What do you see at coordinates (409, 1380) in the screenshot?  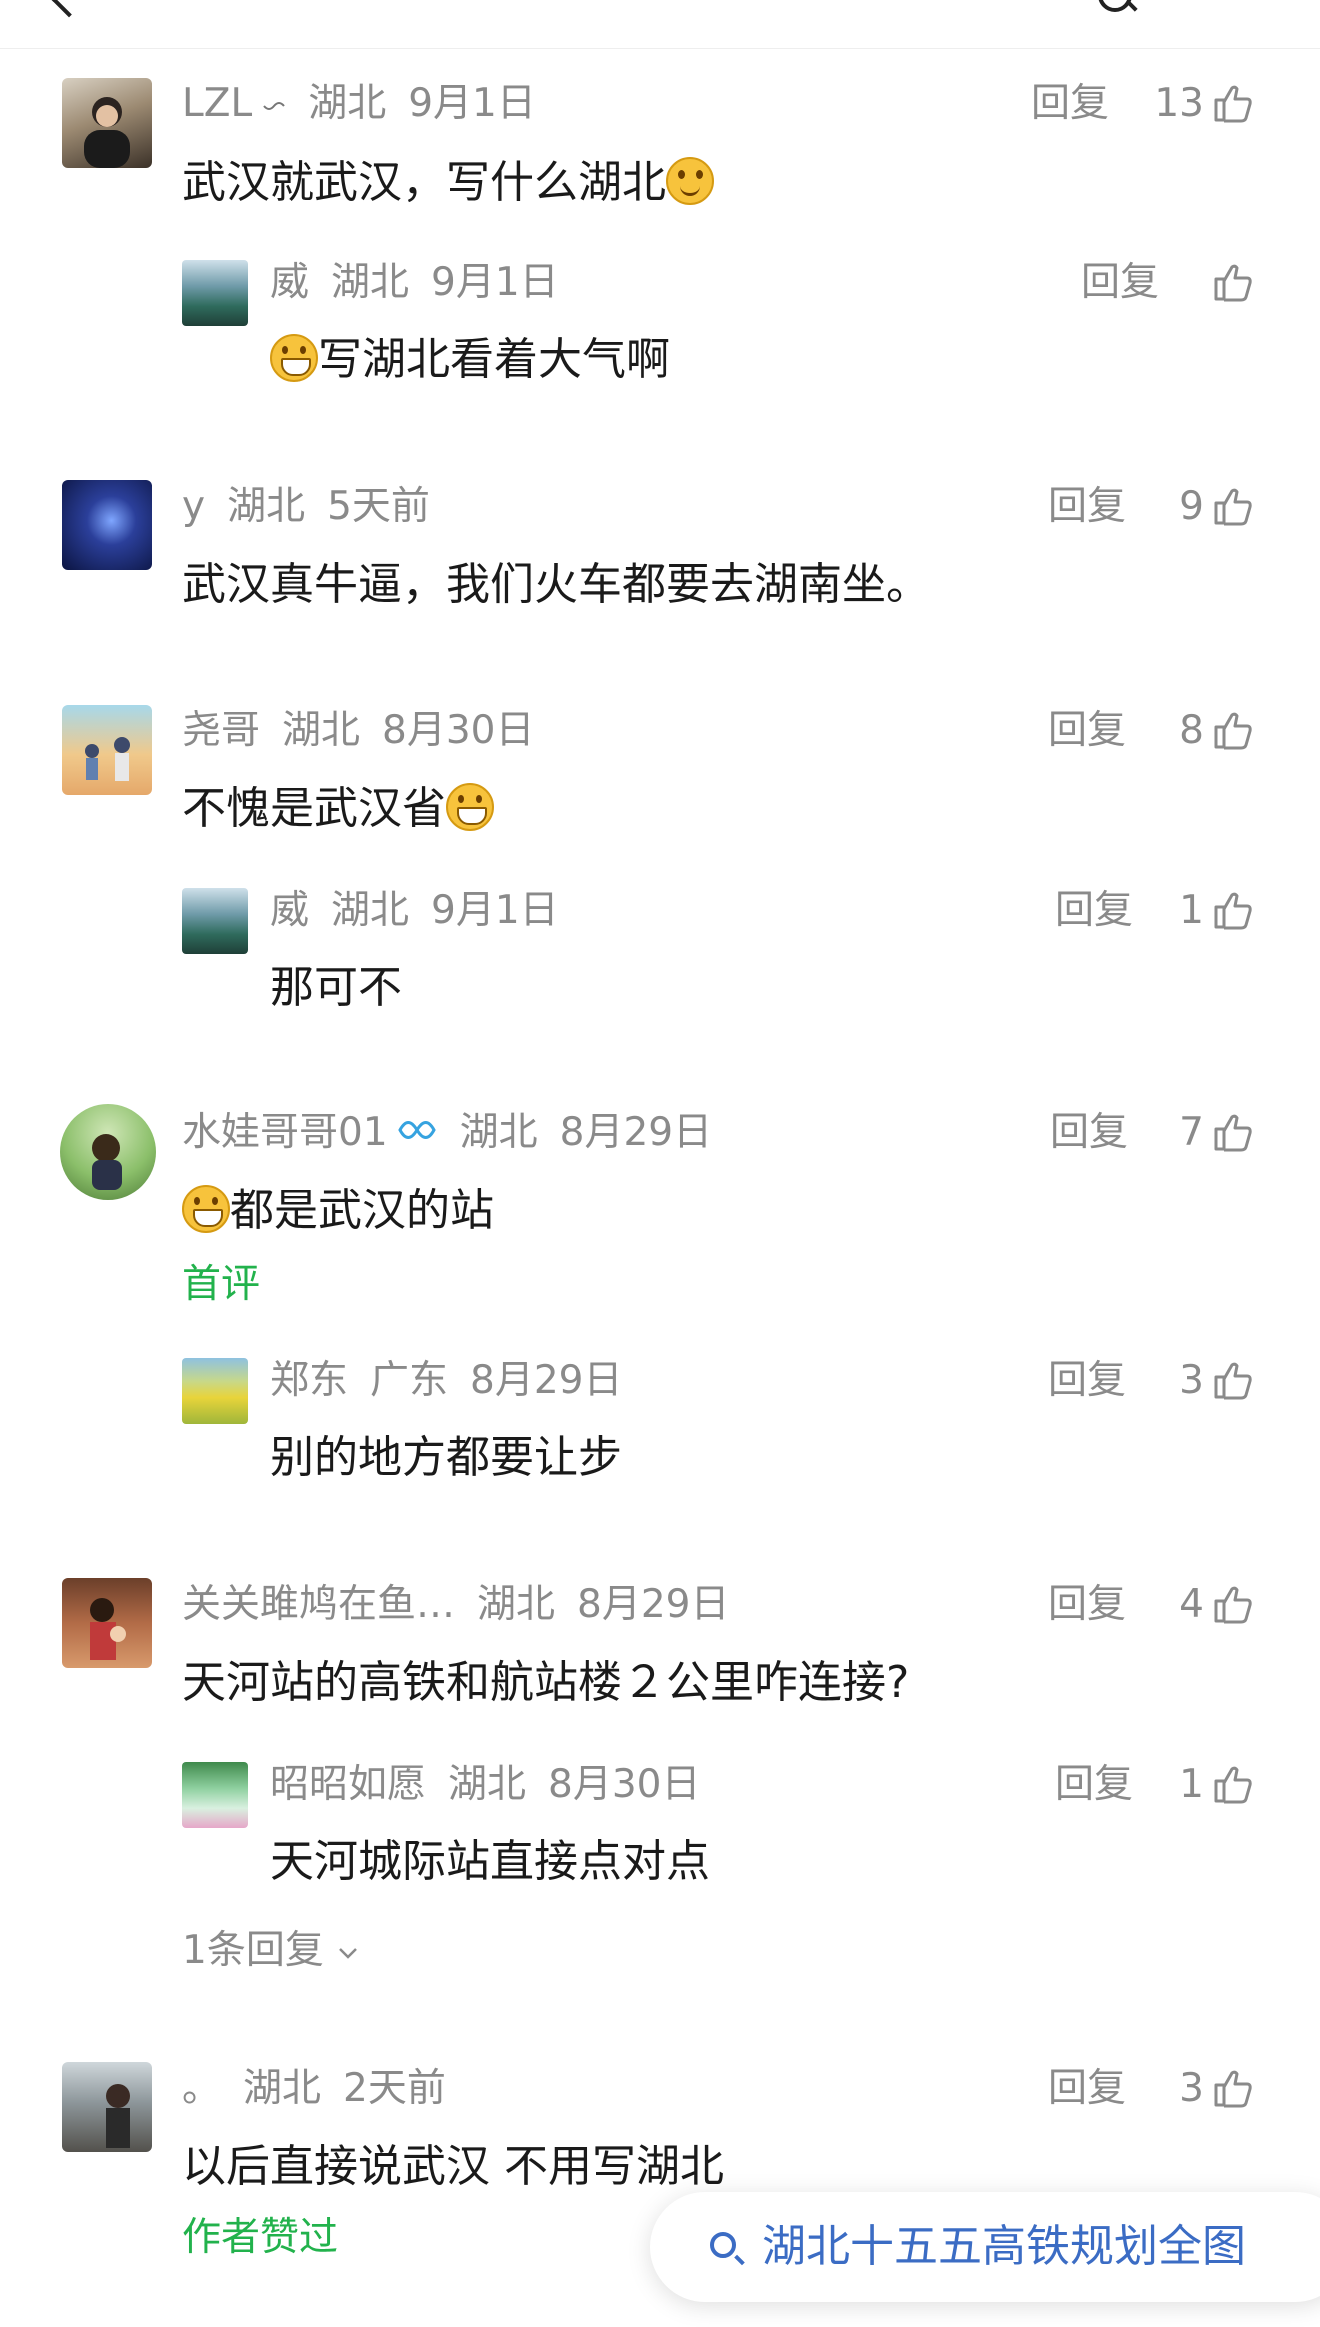 I see `user-location: 广东` at bounding box center [409, 1380].